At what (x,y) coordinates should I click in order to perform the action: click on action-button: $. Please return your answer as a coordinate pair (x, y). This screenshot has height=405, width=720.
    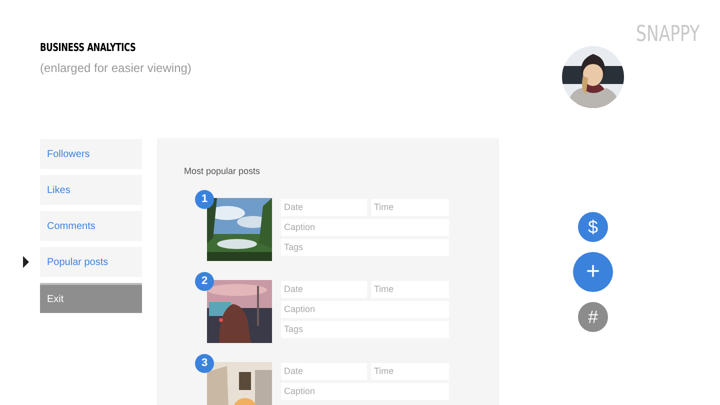
    Looking at the image, I should click on (593, 227).